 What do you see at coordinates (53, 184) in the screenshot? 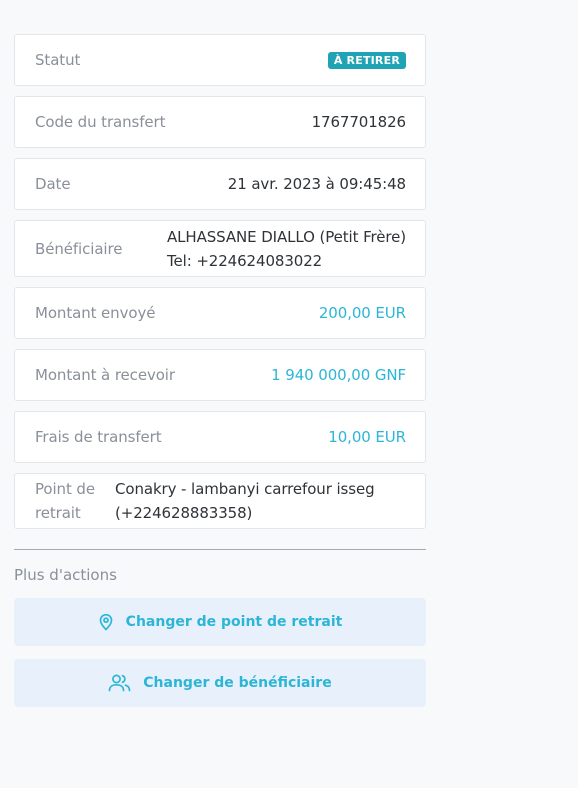
I see `date-label: Date` at bounding box center [53, 184].